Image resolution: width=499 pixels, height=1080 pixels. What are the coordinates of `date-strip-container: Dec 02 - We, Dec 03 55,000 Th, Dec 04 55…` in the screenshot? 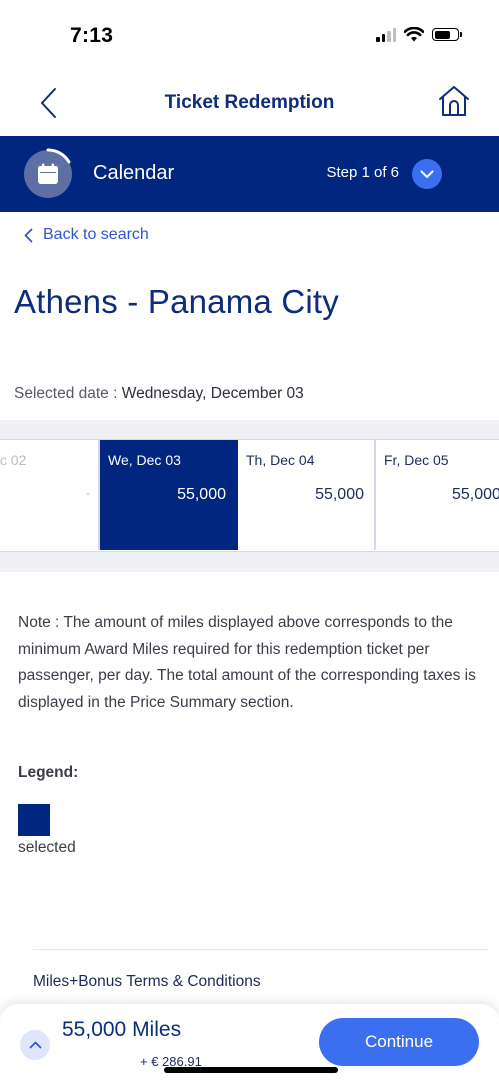 It's located at (249, 496).